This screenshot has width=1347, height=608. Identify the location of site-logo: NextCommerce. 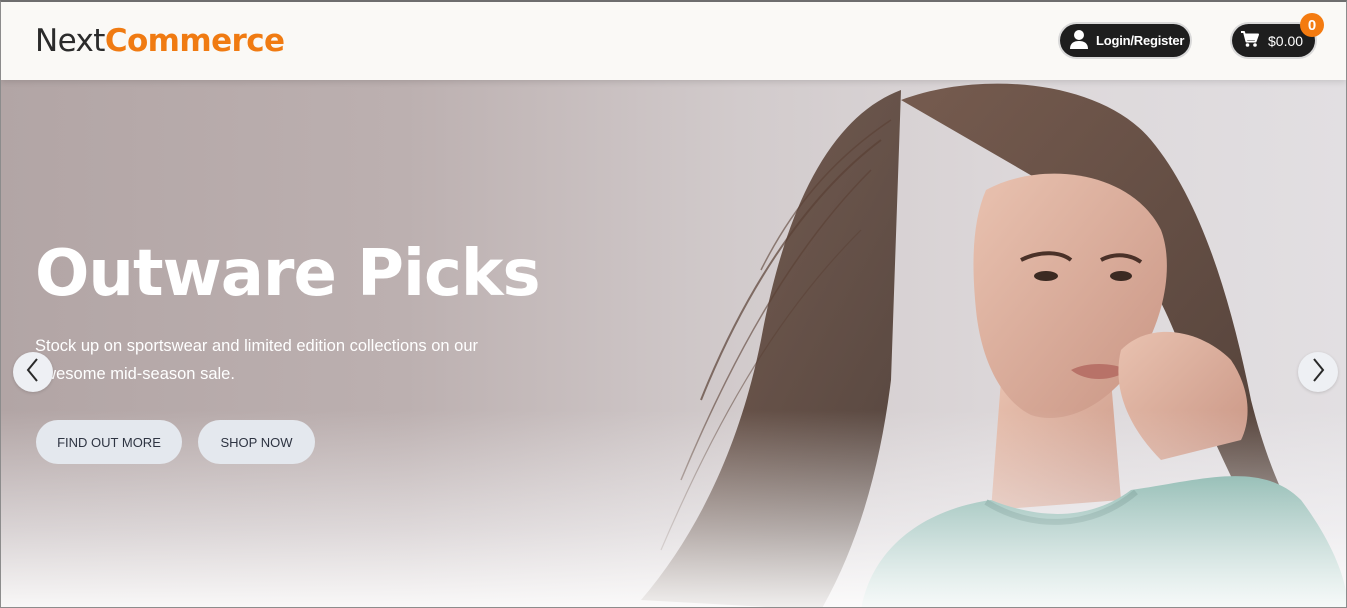
(160, 41).